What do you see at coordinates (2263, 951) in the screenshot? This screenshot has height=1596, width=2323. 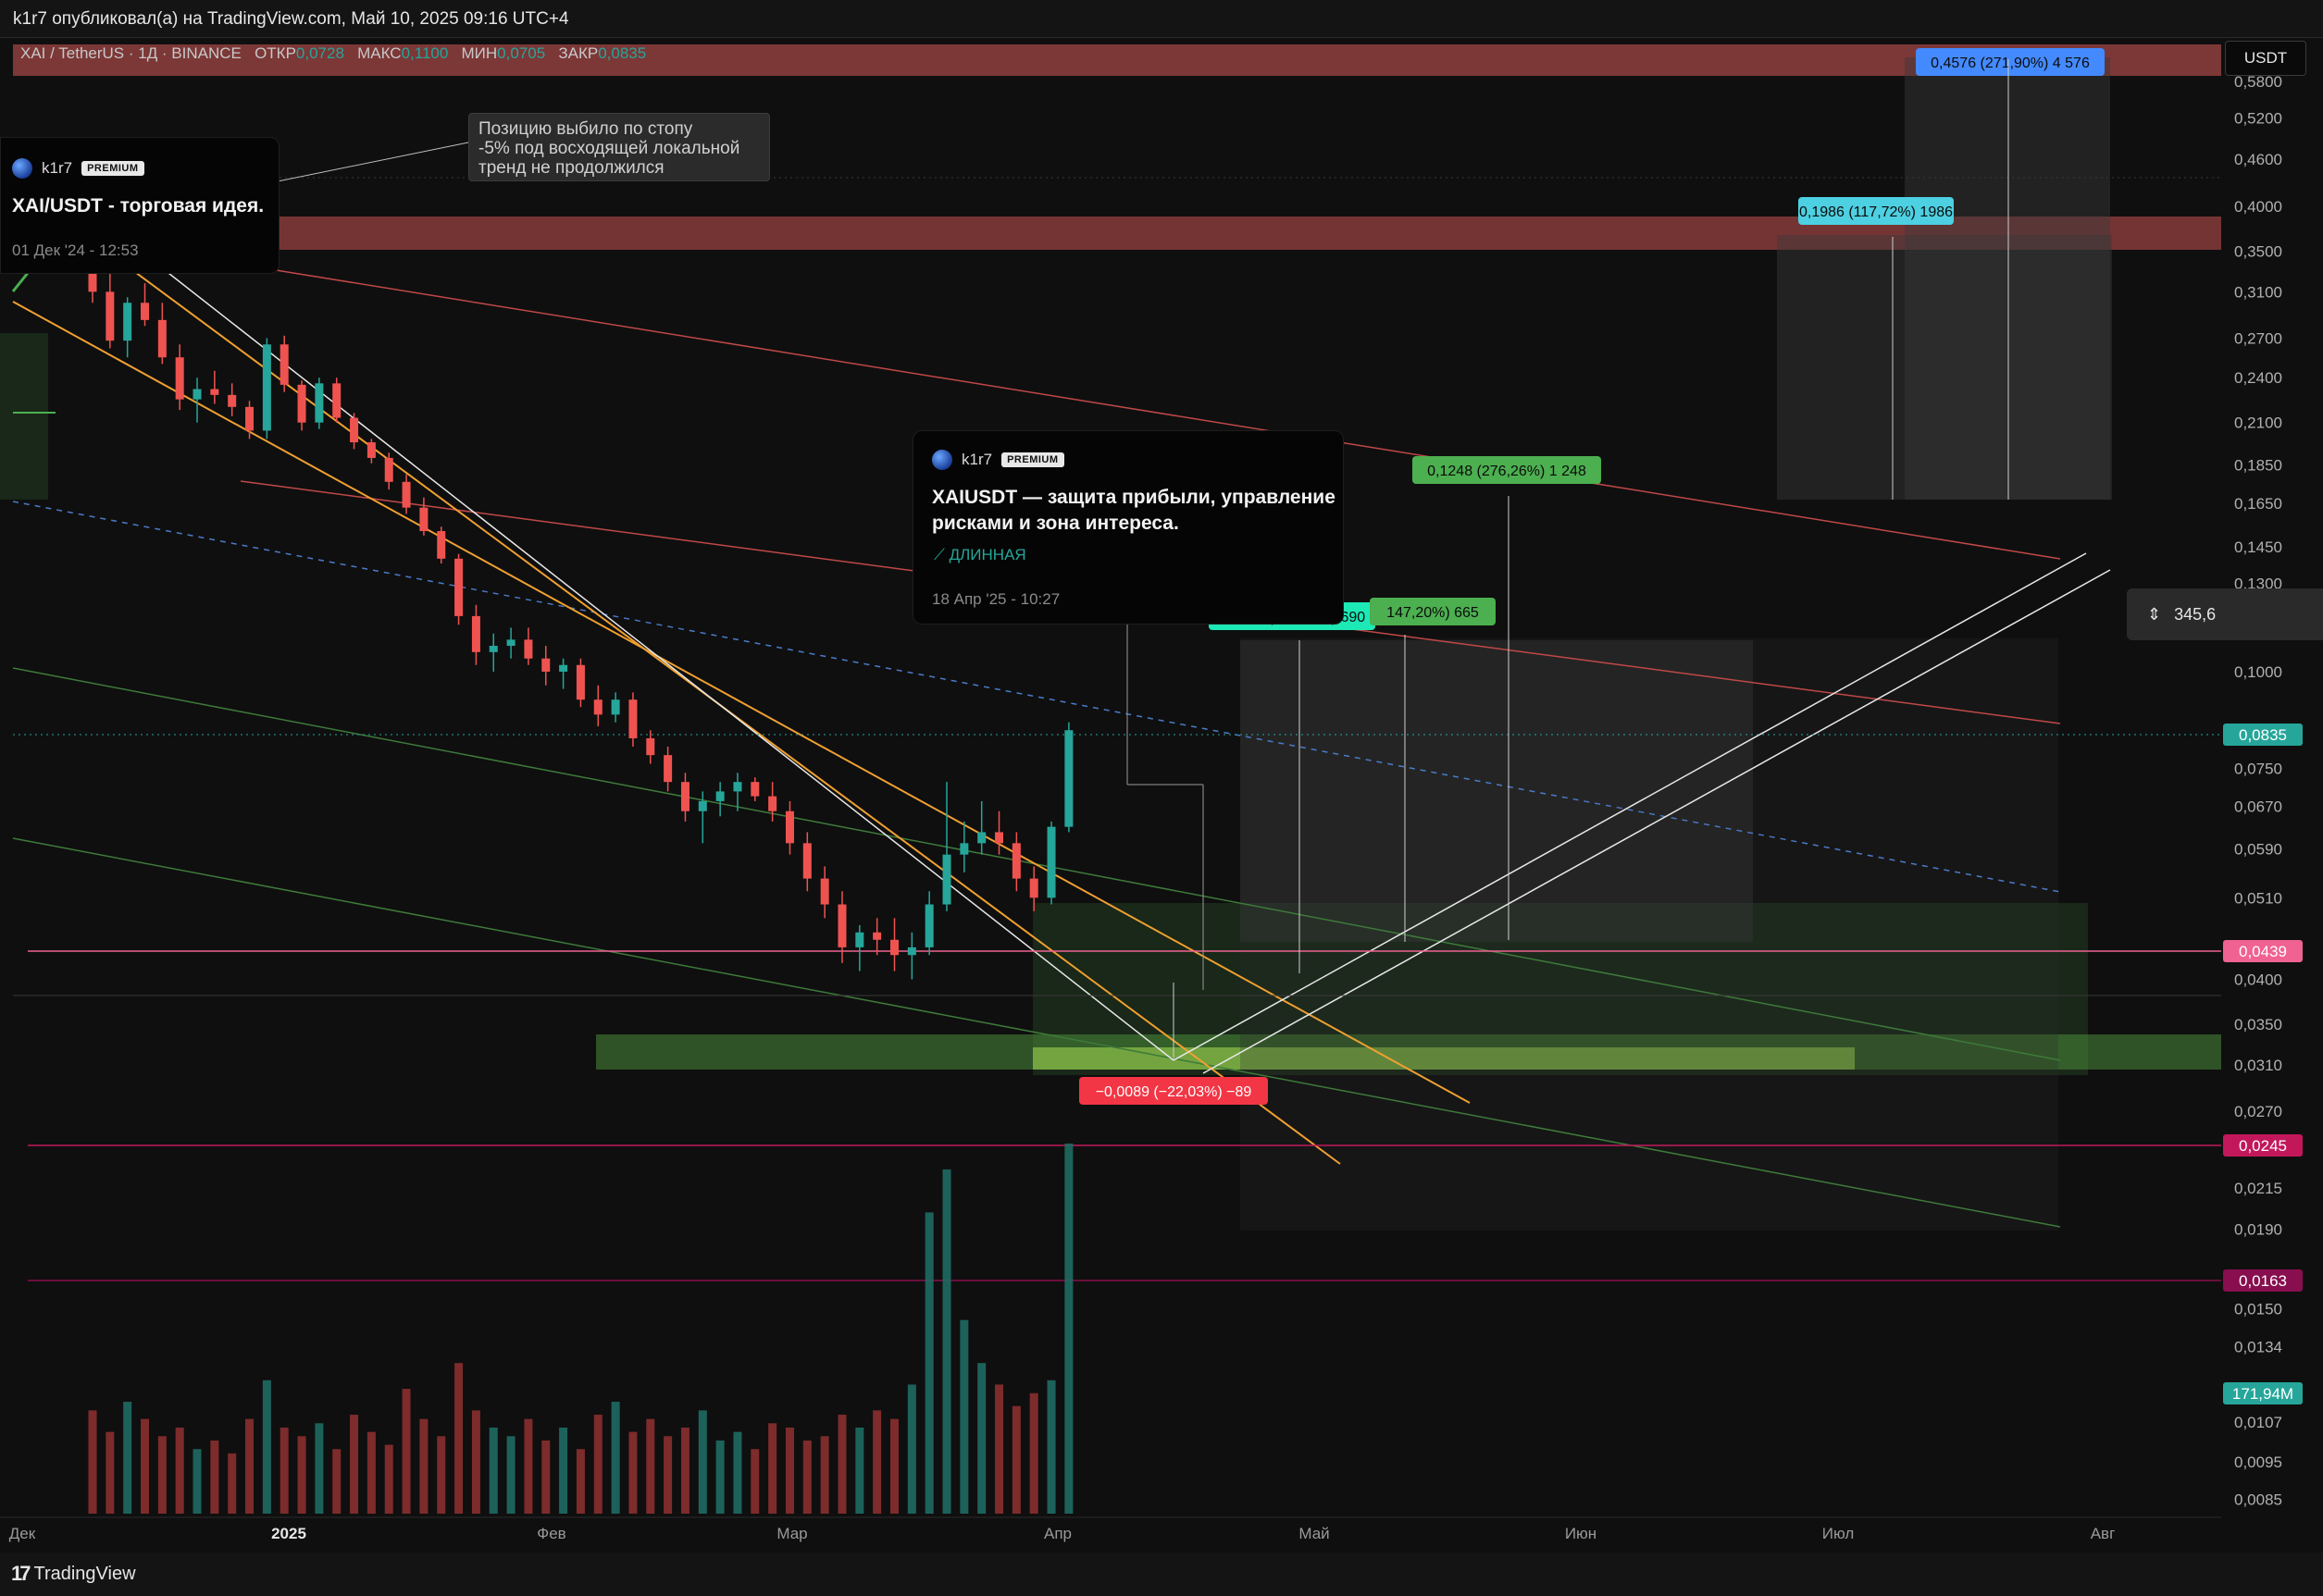 I see `price-tag: 0,0439` at bounding box center [2263, 951].